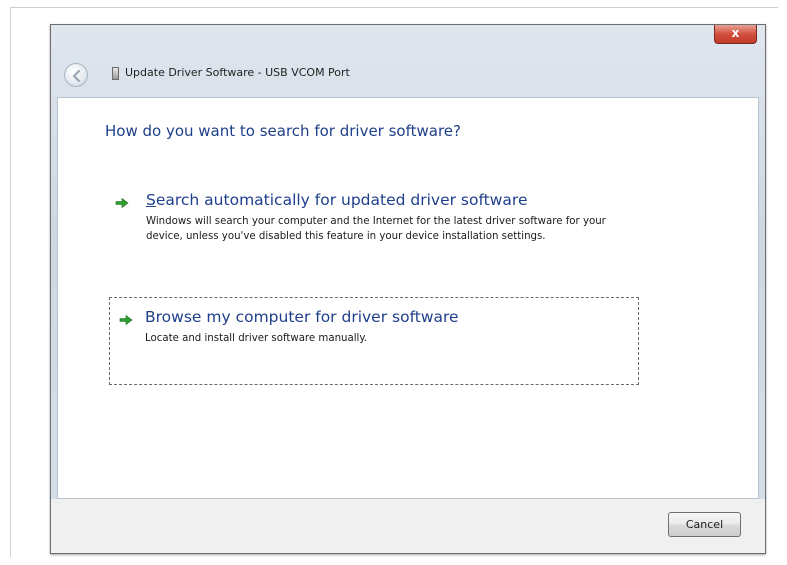 Image resolution: width=787 pixels, height=565 pixels. I want to click on option-title-access-key: S, so click(151, 200).